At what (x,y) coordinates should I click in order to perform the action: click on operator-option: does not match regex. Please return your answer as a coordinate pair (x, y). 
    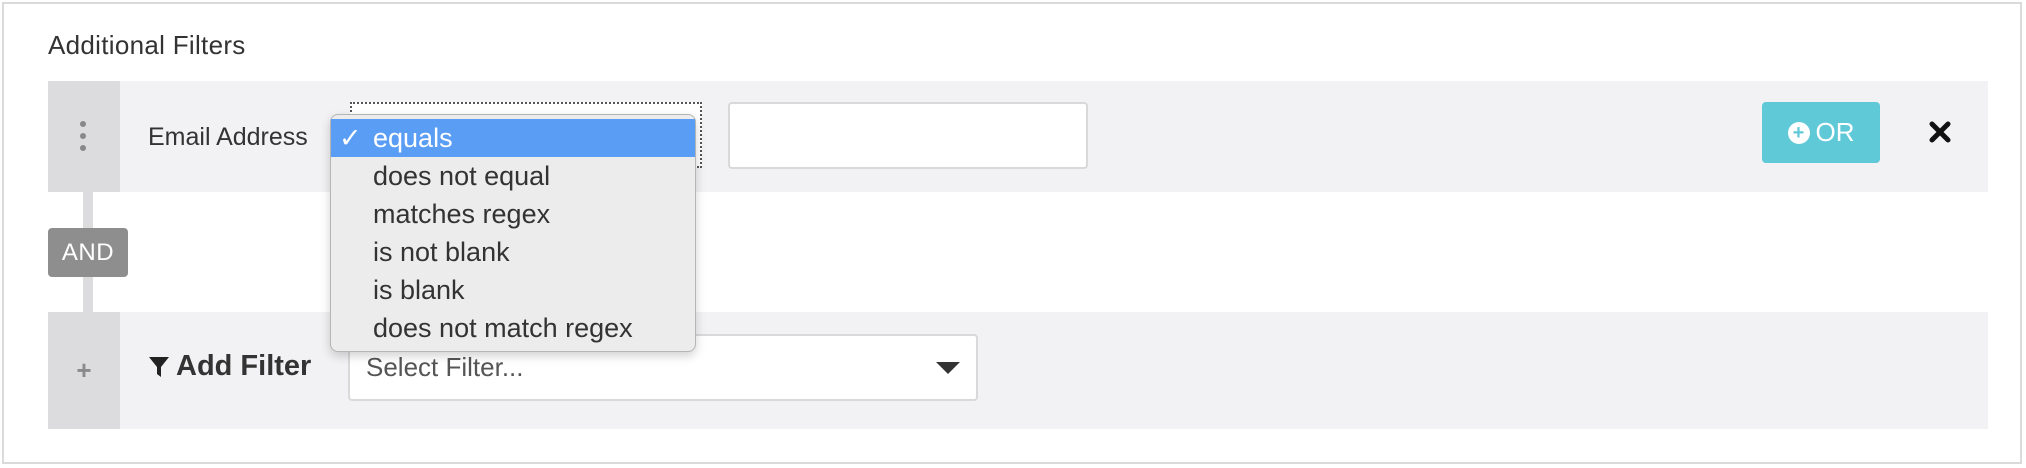
    Looking at the image, I should click on (513, 328).